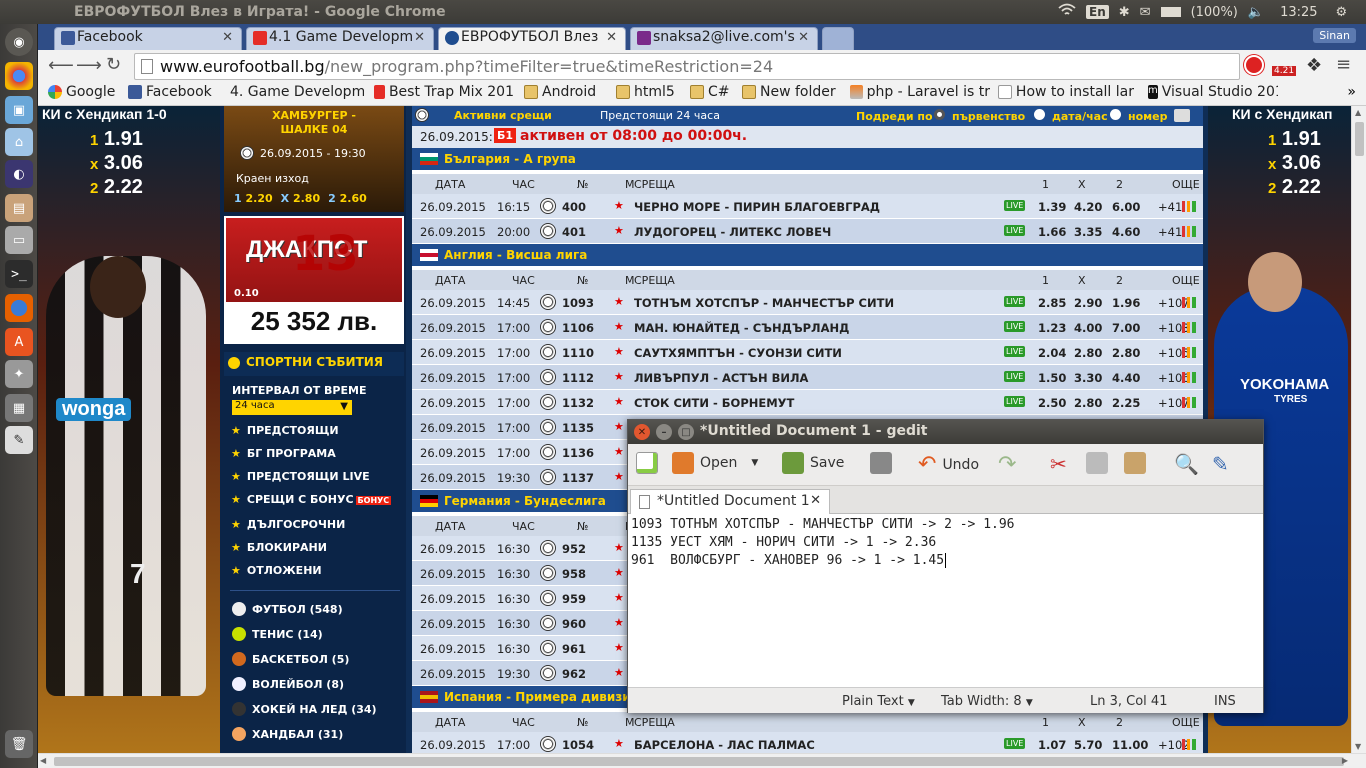 The height and width of the screenshot is (768, 1366). I want to click on undo-button: ↶ Undo, so click(948, 464).